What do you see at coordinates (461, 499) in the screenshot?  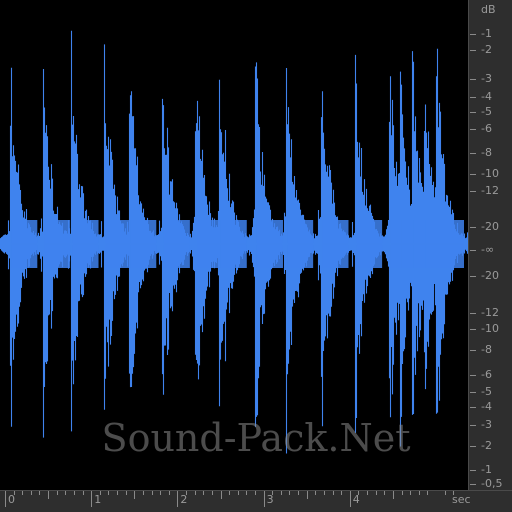 I see `time-unit-label: sec` at bounding box center [461, 499].